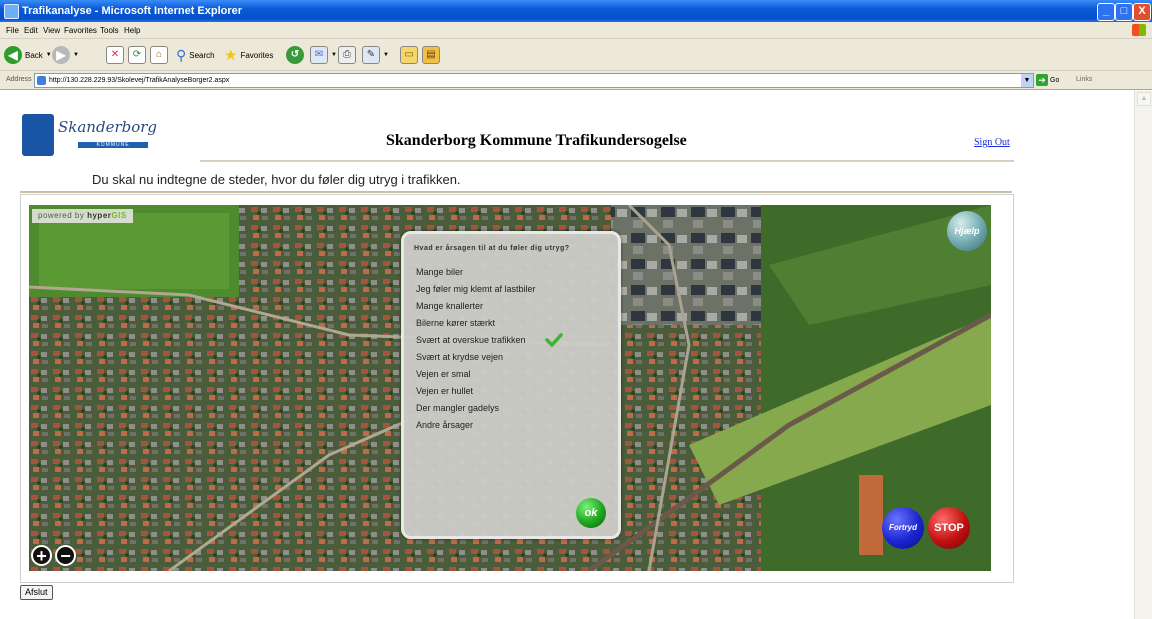  Describe the element at coordinates (471, 340) in the screenshot. I see `reason-option-selected: Svært at overskue trafikken` at that location.